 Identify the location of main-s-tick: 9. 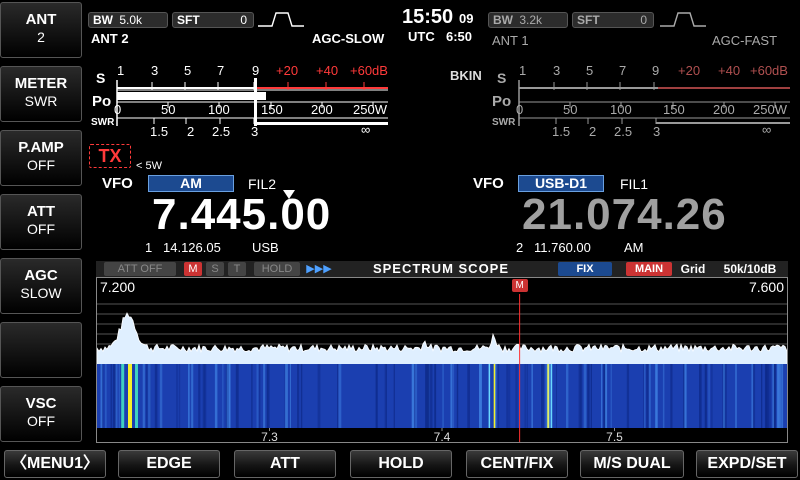
(256, 70).